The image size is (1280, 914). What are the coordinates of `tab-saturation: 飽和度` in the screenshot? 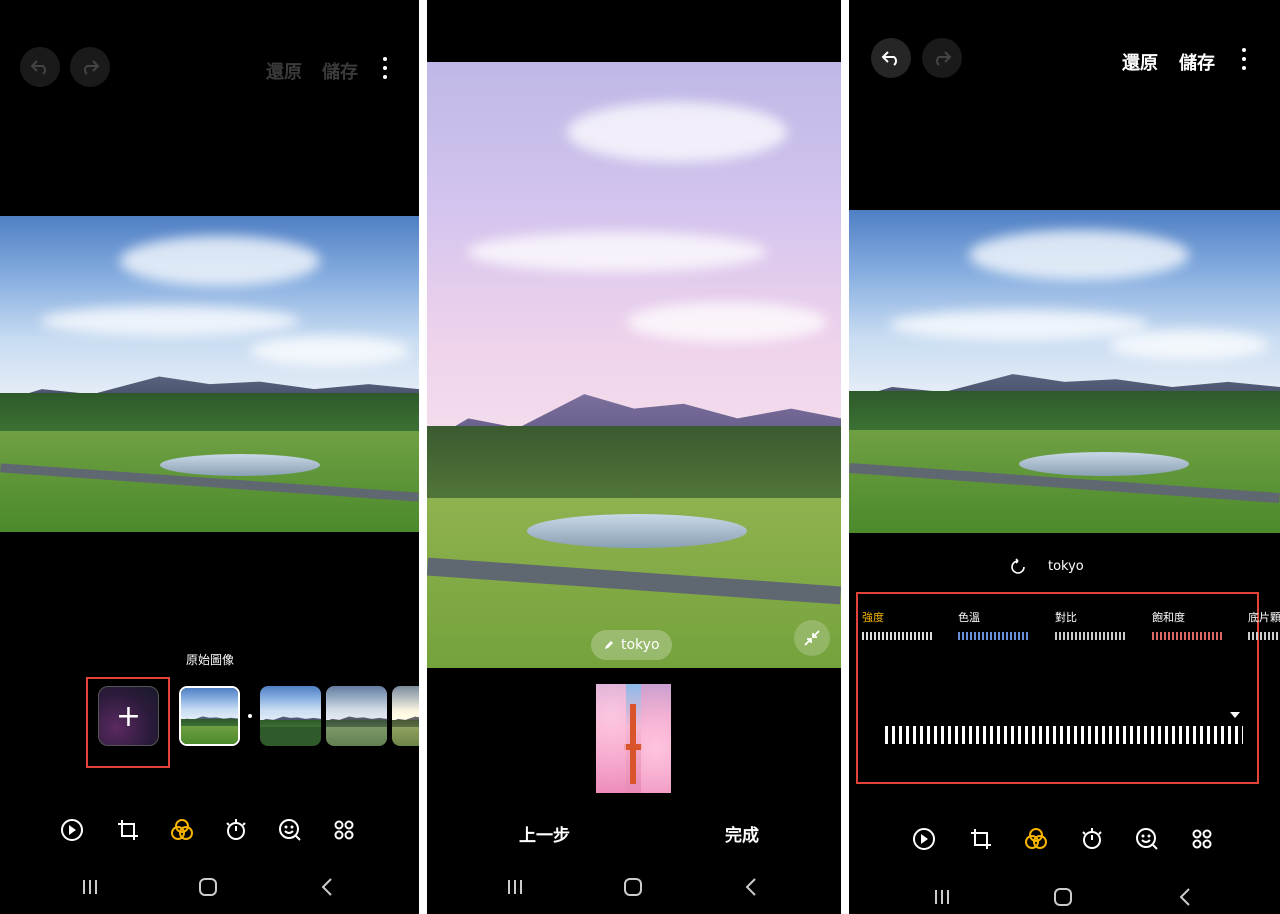 It's located at (1168, 617).